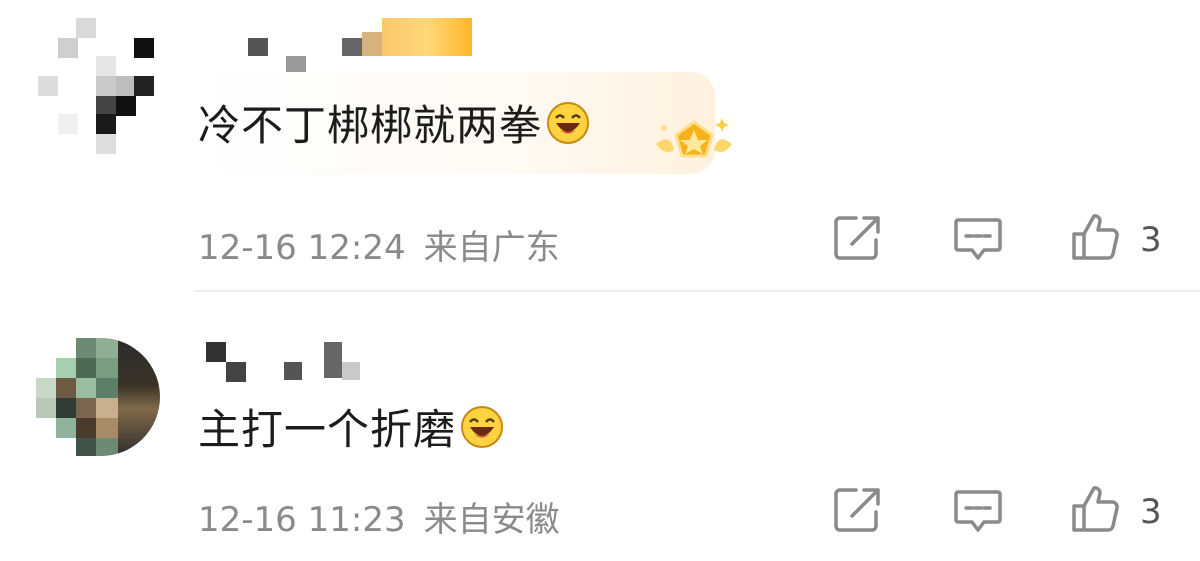 The image size is (1200, 561). Describe the element at coordinates (302, 520) in the screenshot. I see `comment-date: 12-16 11:23` at that location.